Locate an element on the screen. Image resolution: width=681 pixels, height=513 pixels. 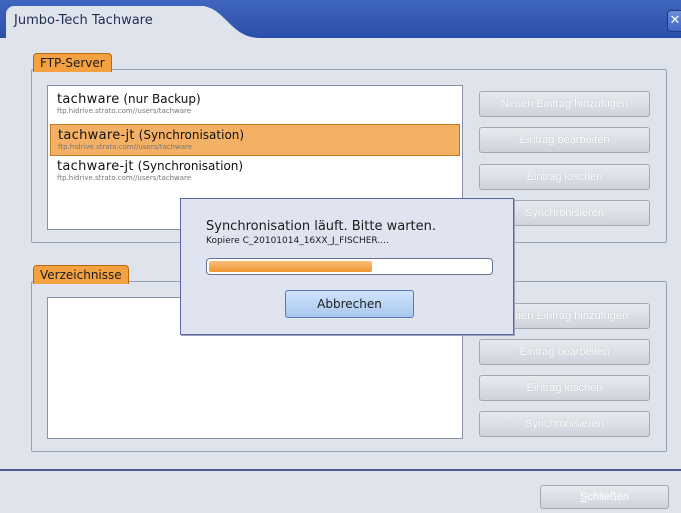
close-button: Schließen is located at coordinates (604, 497).